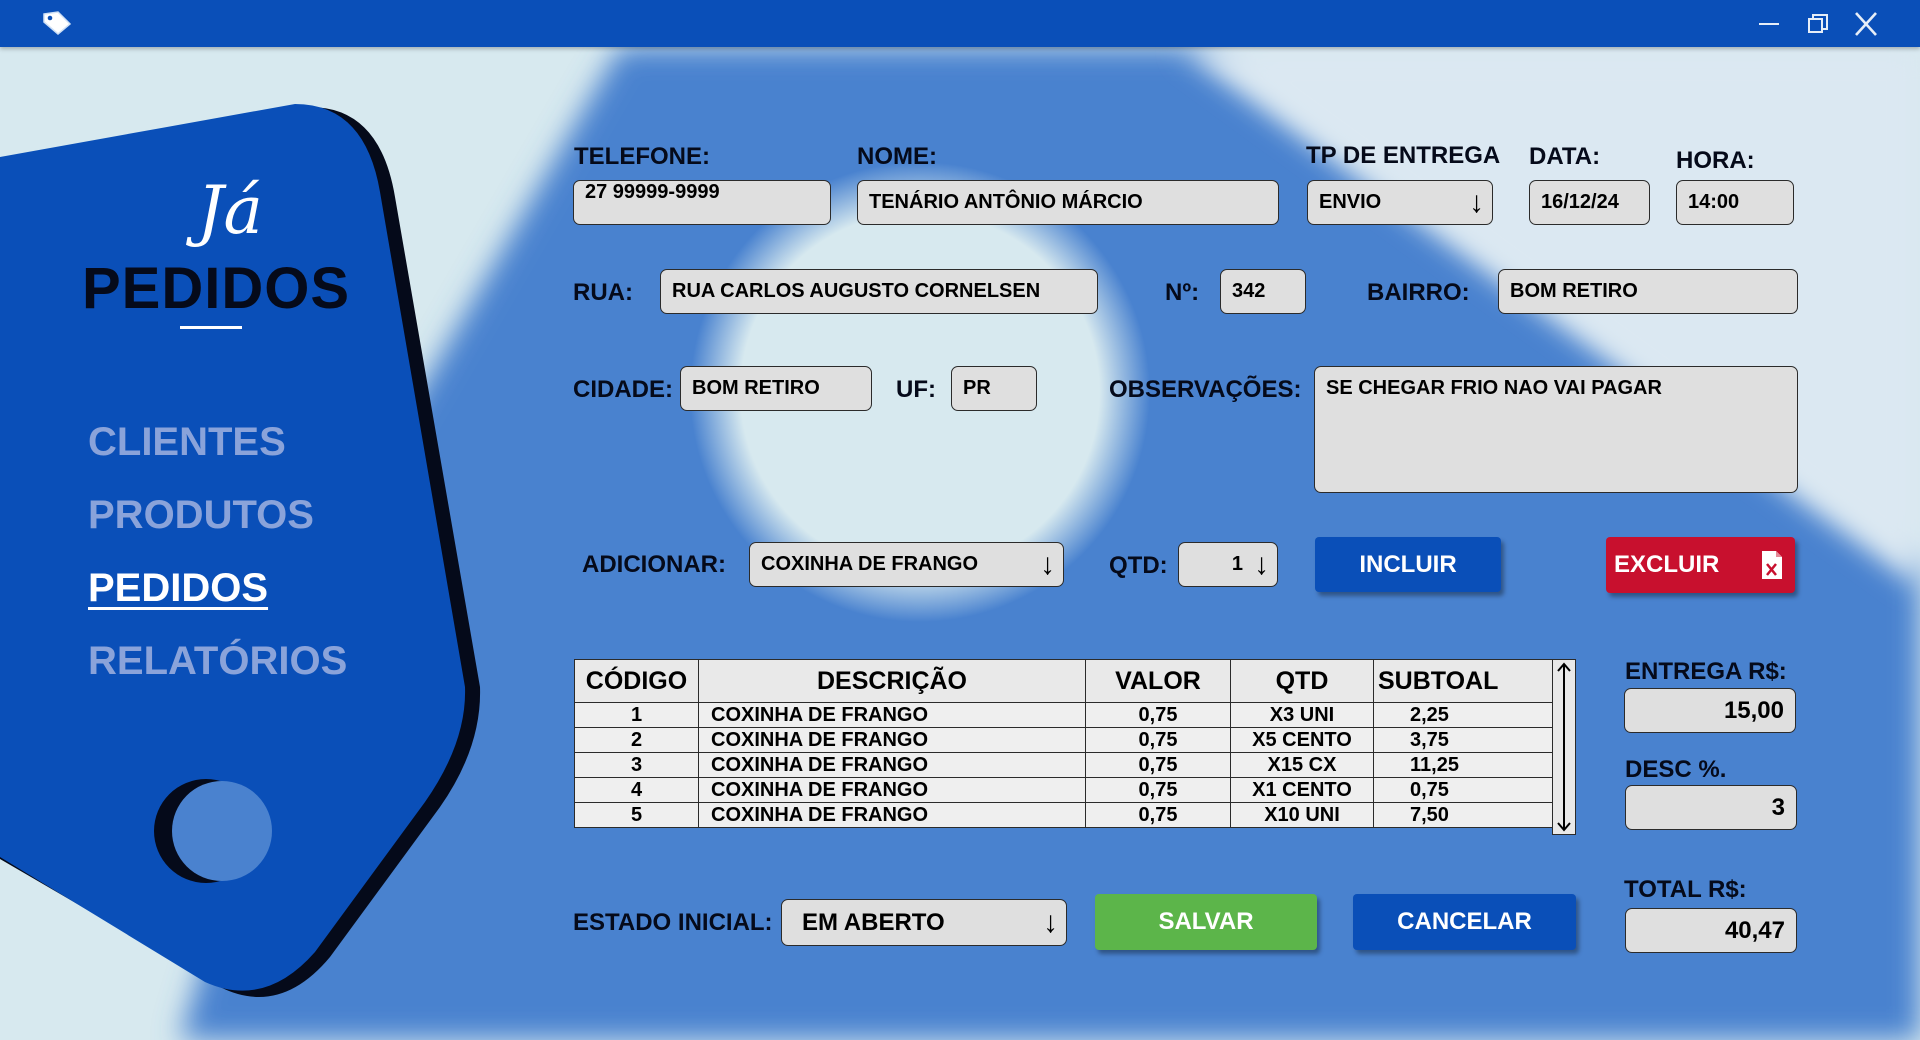 This screenshot has height=1040, width=1920. Describe the element at coordinates (654, 564) in the screenshot. I see `adicionar-label: ADICIONAR:` at that location.